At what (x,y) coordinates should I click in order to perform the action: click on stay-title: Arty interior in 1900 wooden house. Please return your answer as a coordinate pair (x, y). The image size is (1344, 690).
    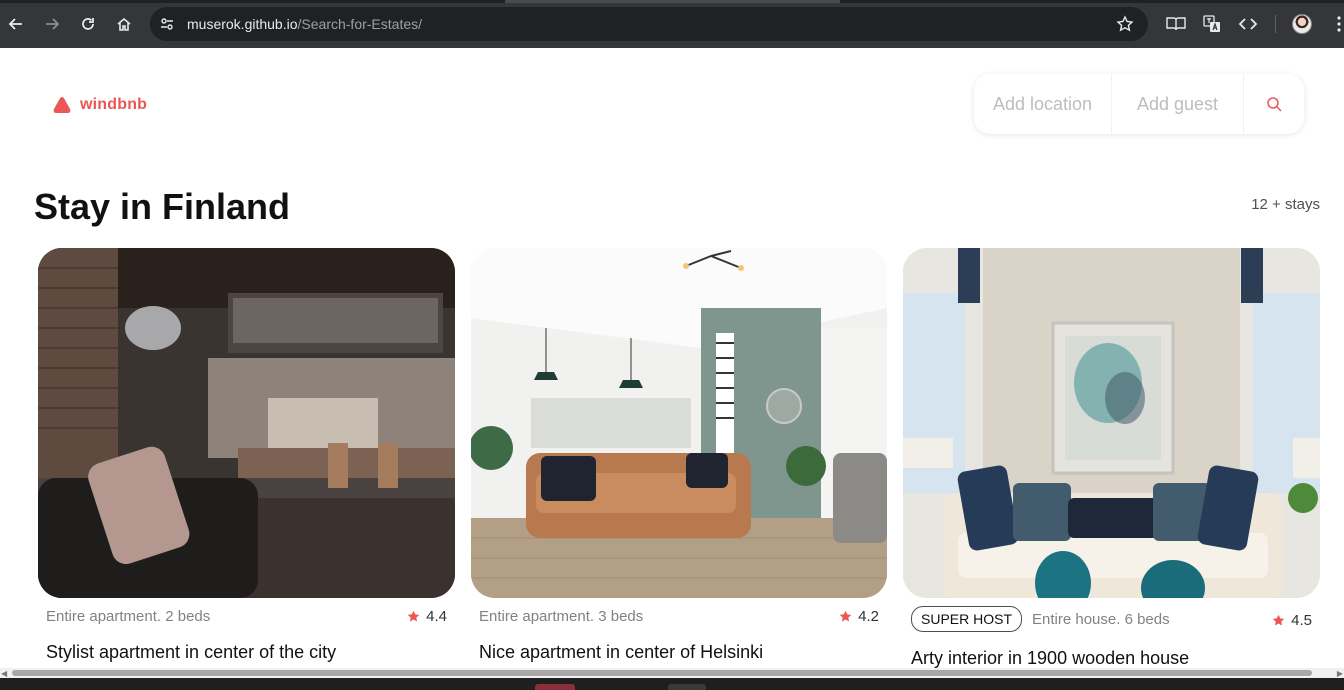
    Looking at the image, I should click on (1050, 658).